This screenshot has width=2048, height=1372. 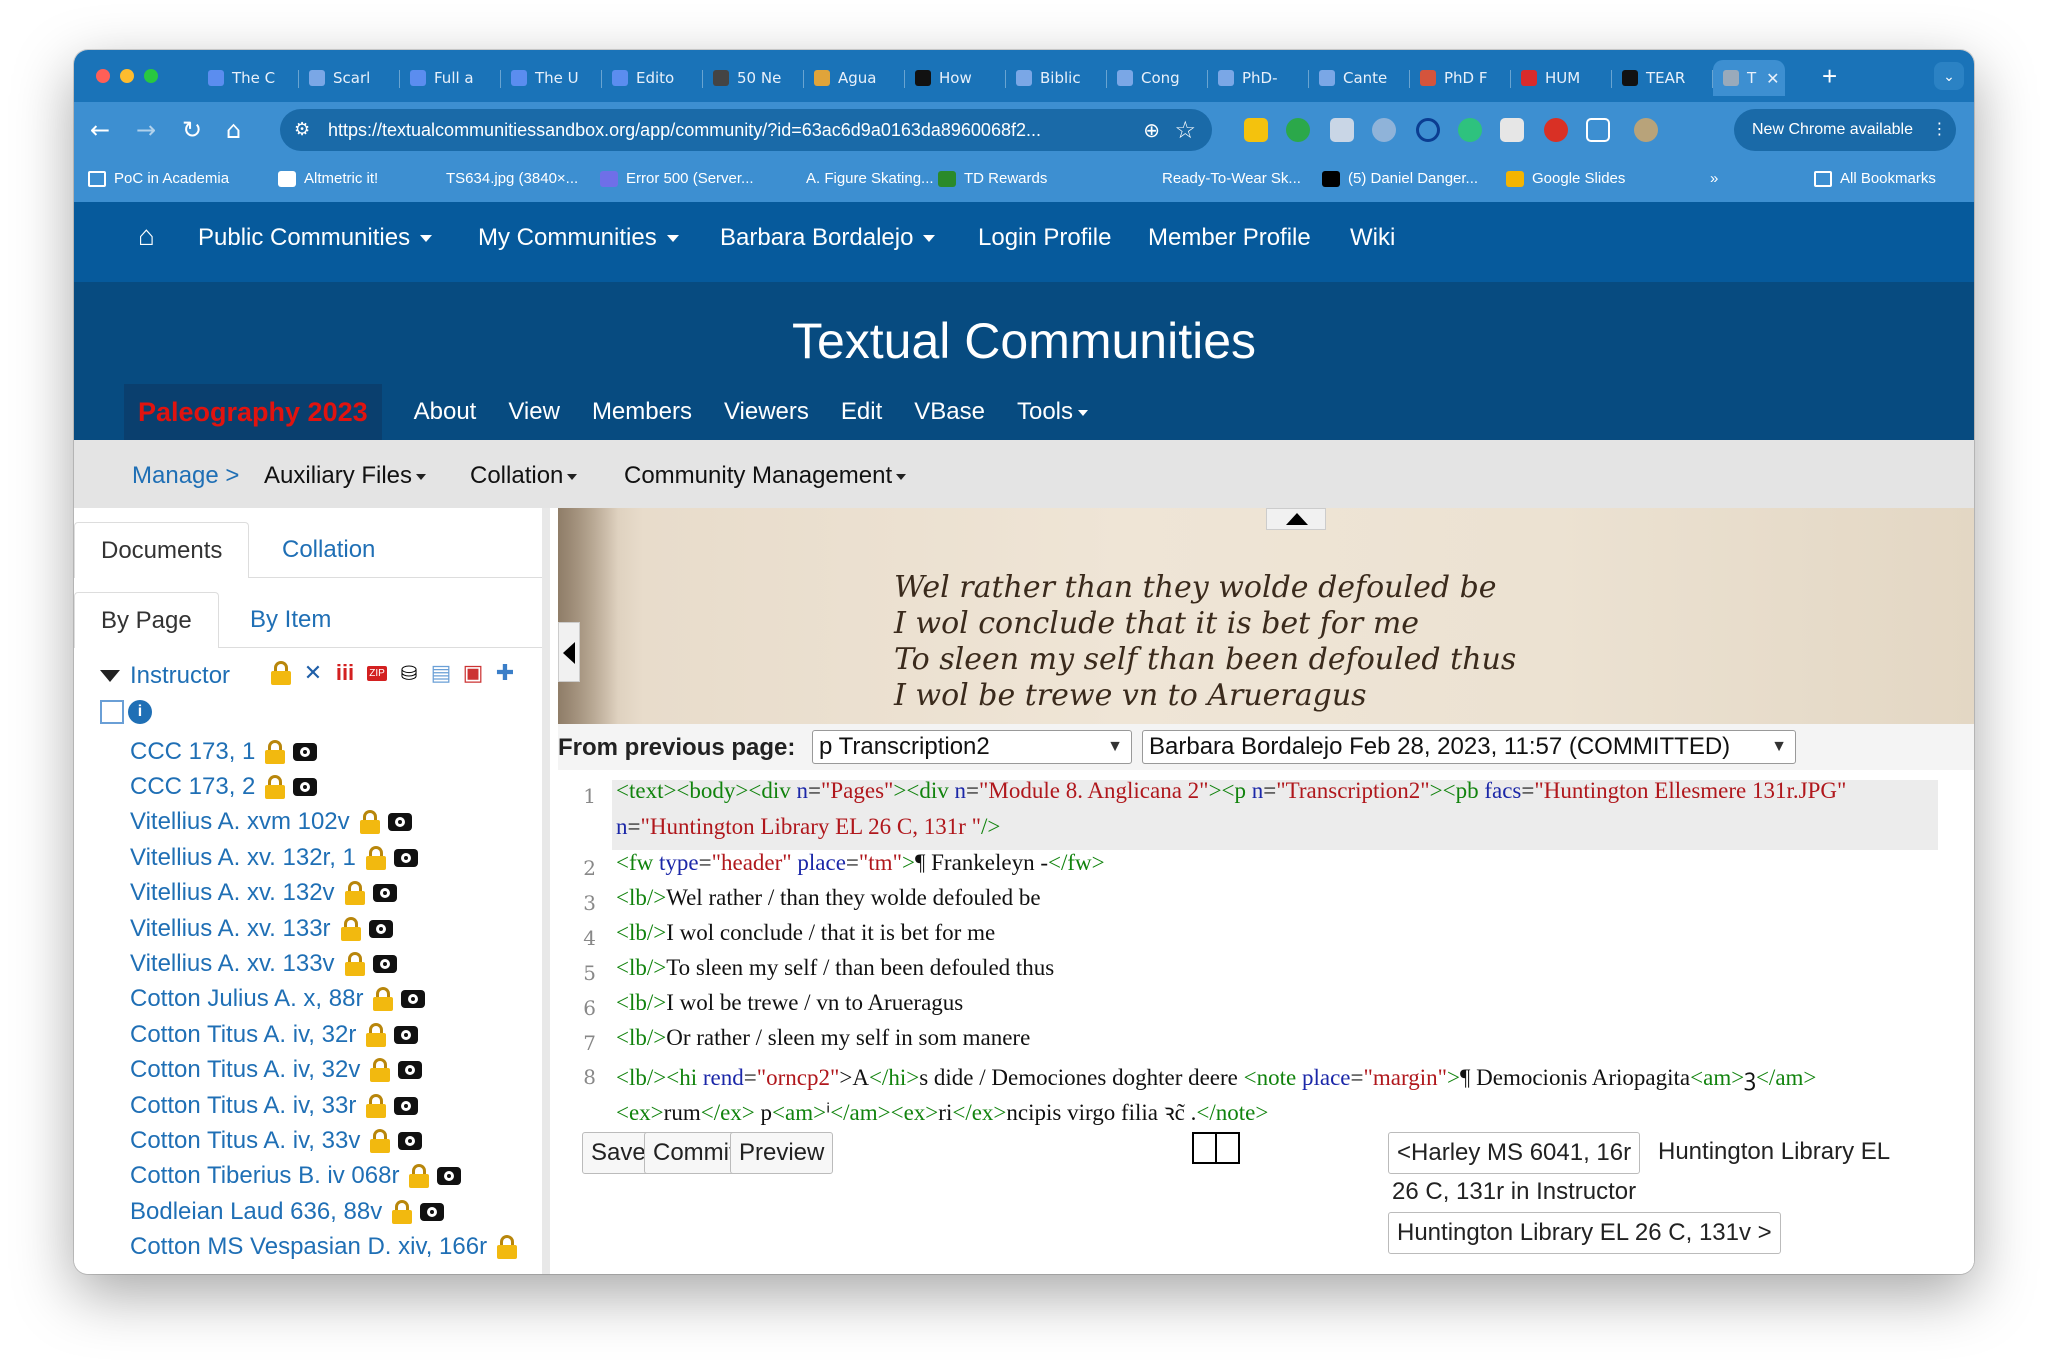 What do you see at coordinates (765, 476) in the screenshot?
I see `community-management-menu: Community Management` at bounding box center [765, 476].